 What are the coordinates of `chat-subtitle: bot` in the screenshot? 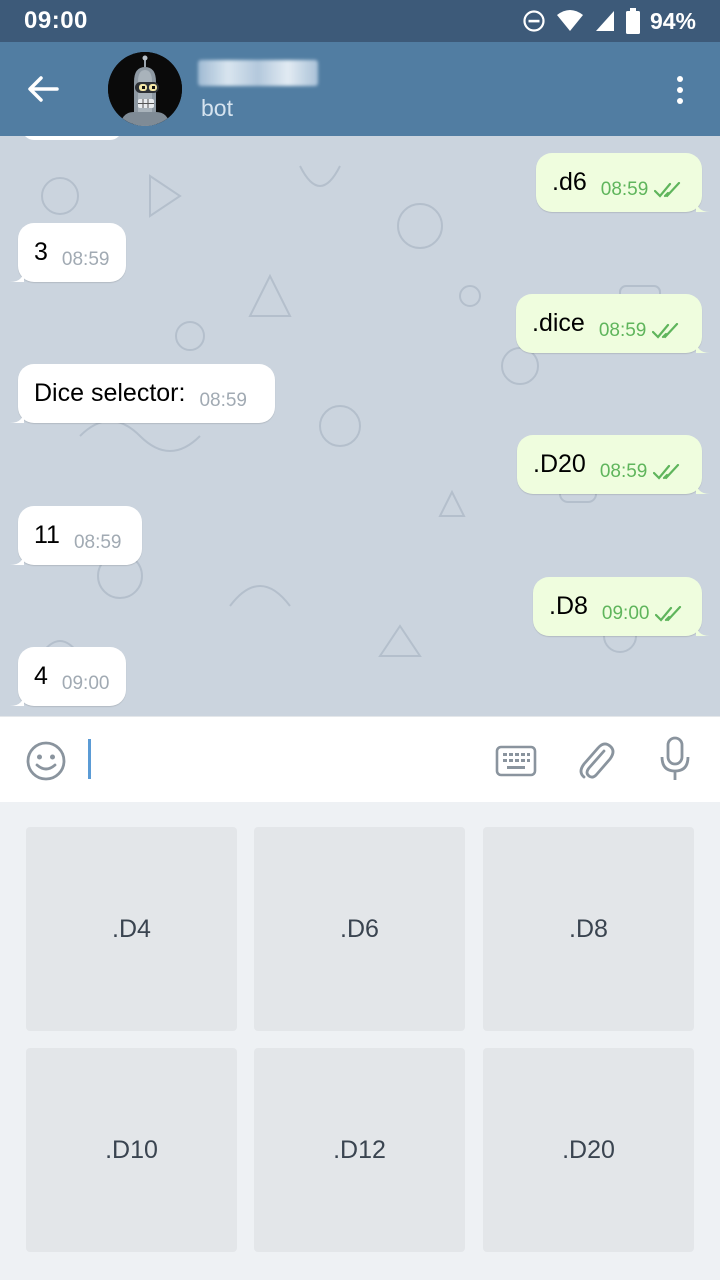 It's located at (217, 108).